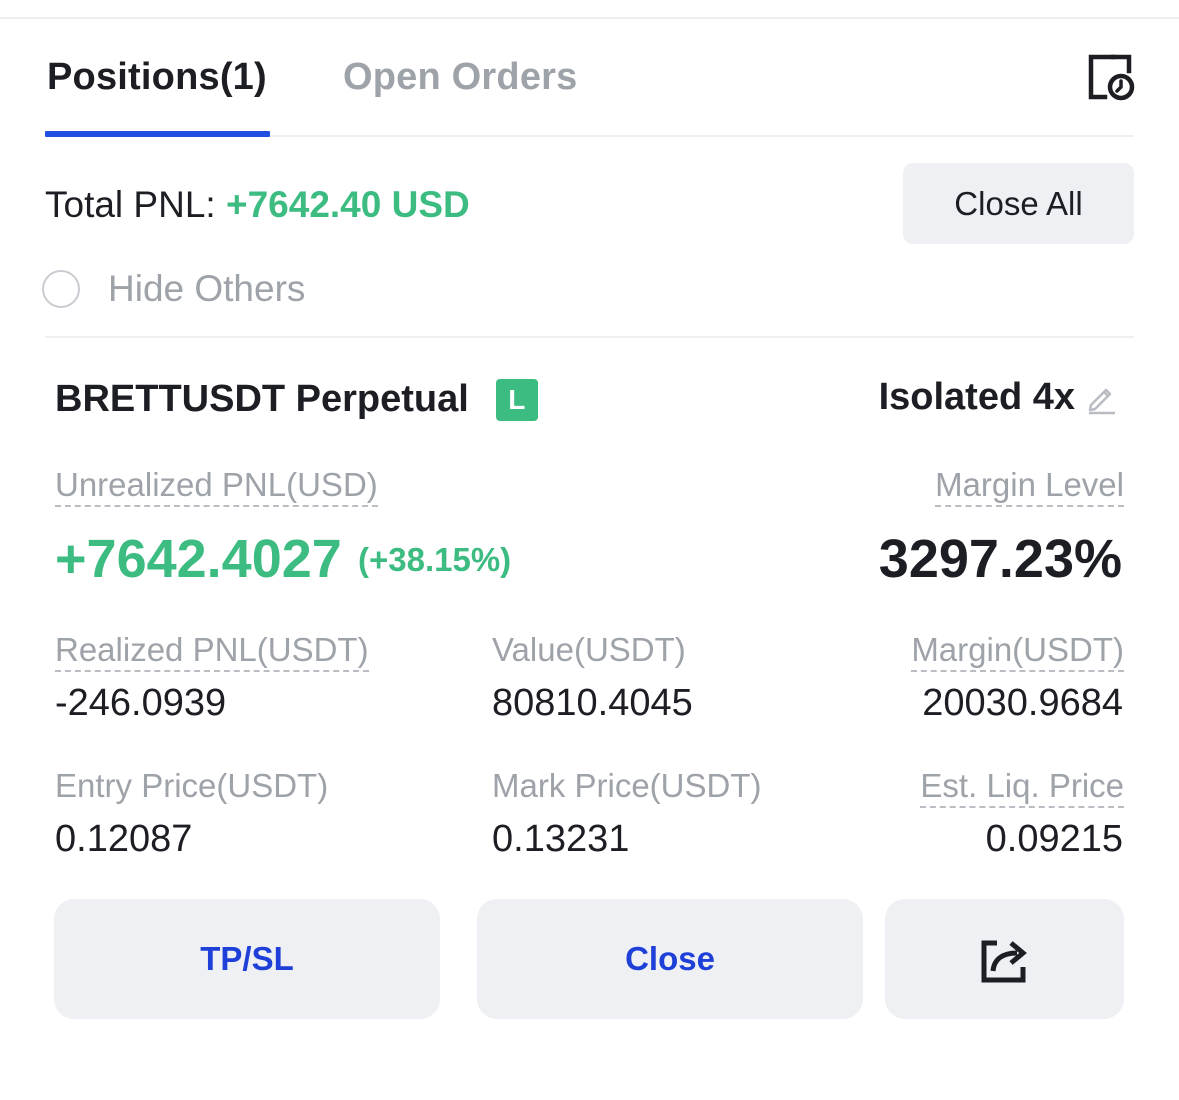 This screenshot has width=1179, height=1100. I want to click on total-pnl: Total PNL: +7642.40 USD, so click(257, 205).